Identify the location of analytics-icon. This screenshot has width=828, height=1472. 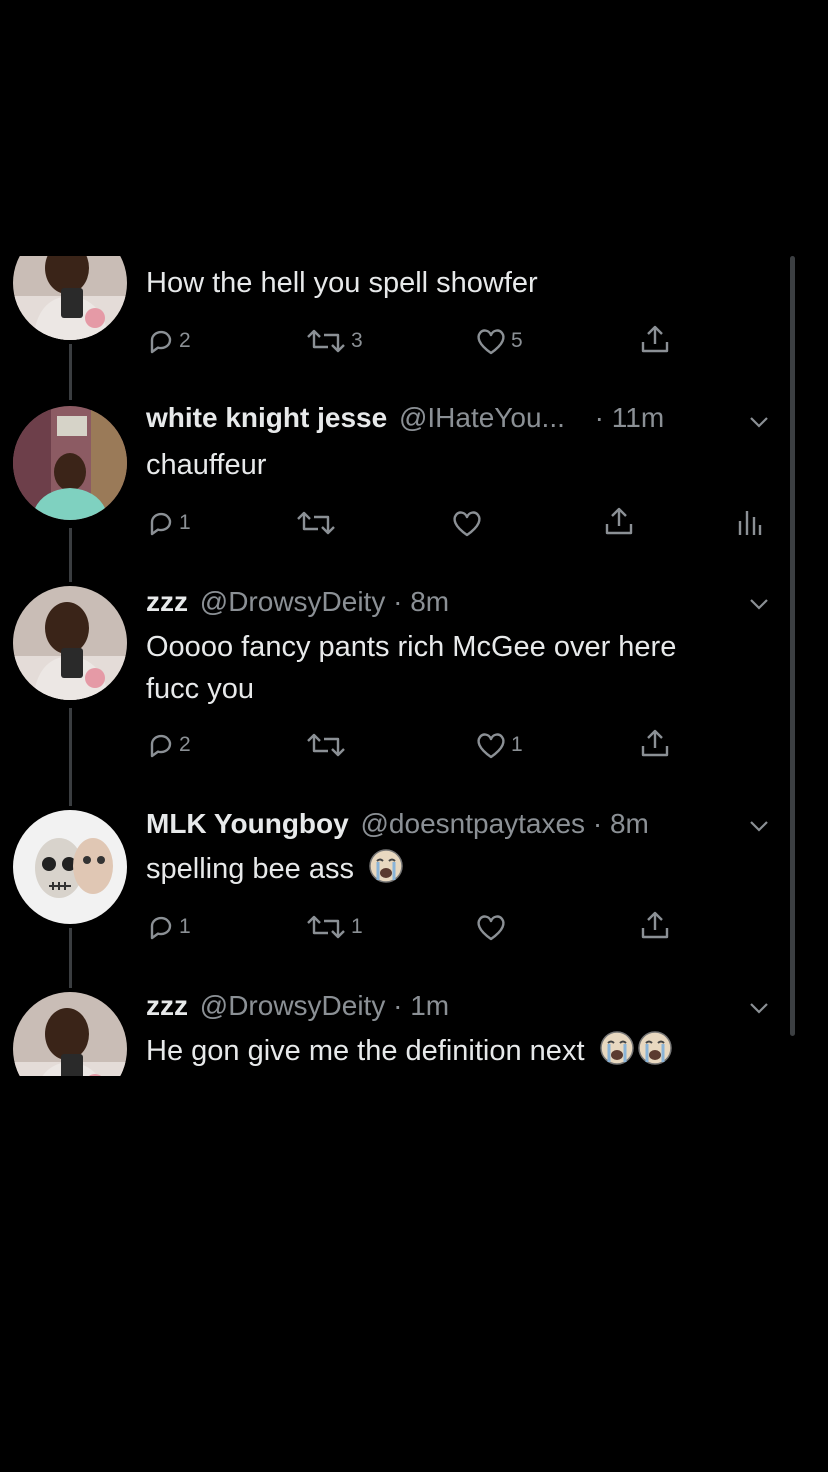
(750, 523).